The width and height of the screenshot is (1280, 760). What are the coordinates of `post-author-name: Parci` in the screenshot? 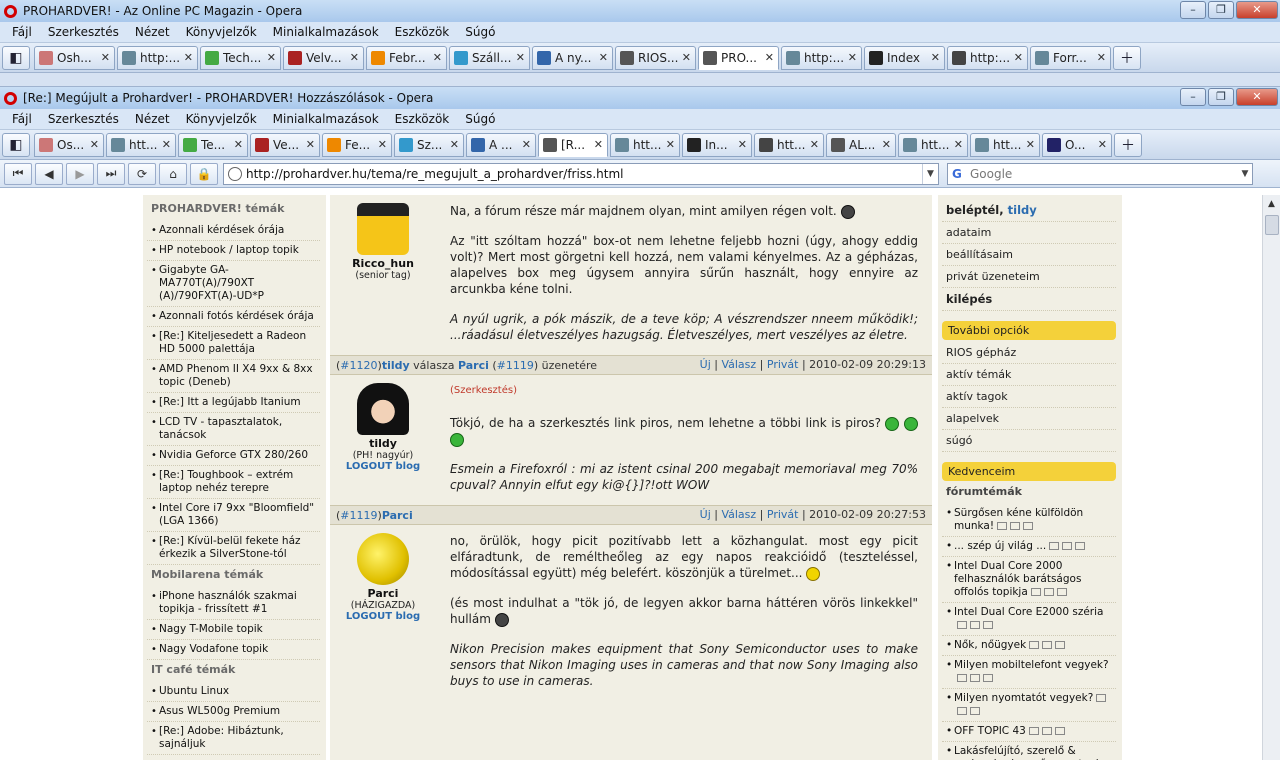 It's located at (383, 593).